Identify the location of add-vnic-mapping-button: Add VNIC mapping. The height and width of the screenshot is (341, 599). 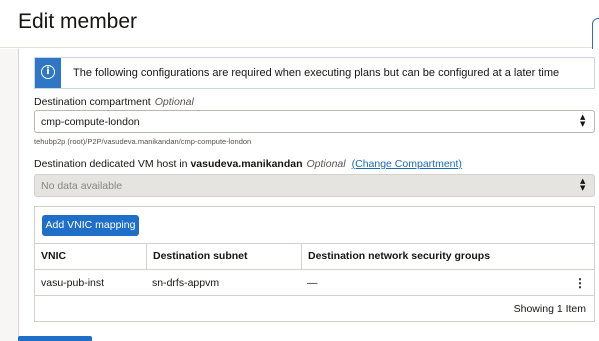
(90, 225).